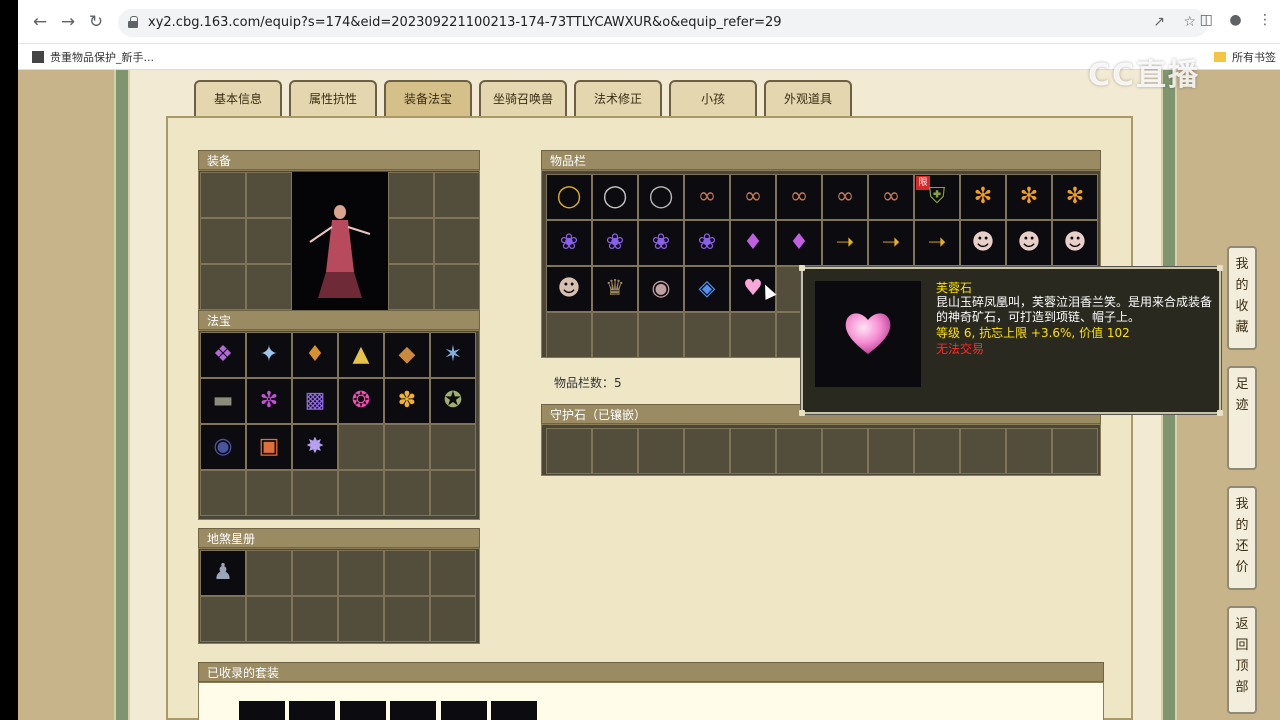 This screenshot has height=720, width=1280. Describe the element at coordinates (333, 98) in the screenshot. I see `tab-attributes: 属性抗性` at that location.